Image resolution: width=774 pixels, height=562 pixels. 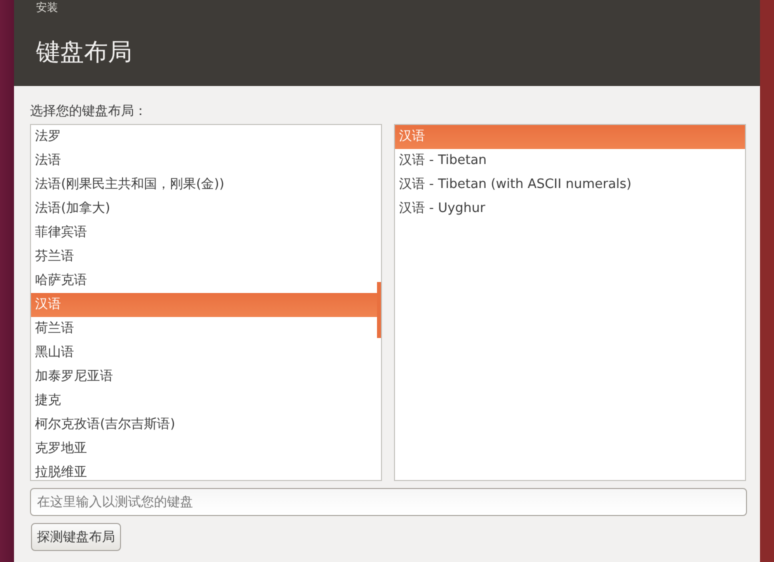 I want to click on list-item: 汉语 - Uyghur, so click(x=570, y=209).